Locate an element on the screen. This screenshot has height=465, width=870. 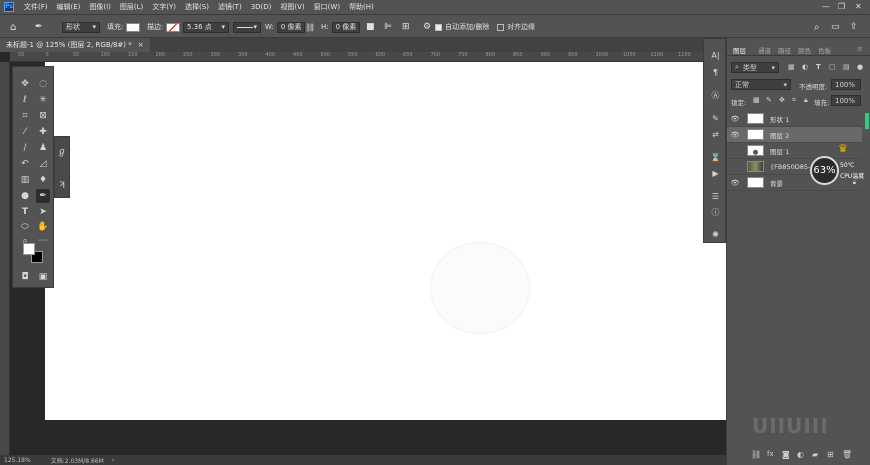
menu-filter: 滤镜(T) is located at coordinates (230, 7).